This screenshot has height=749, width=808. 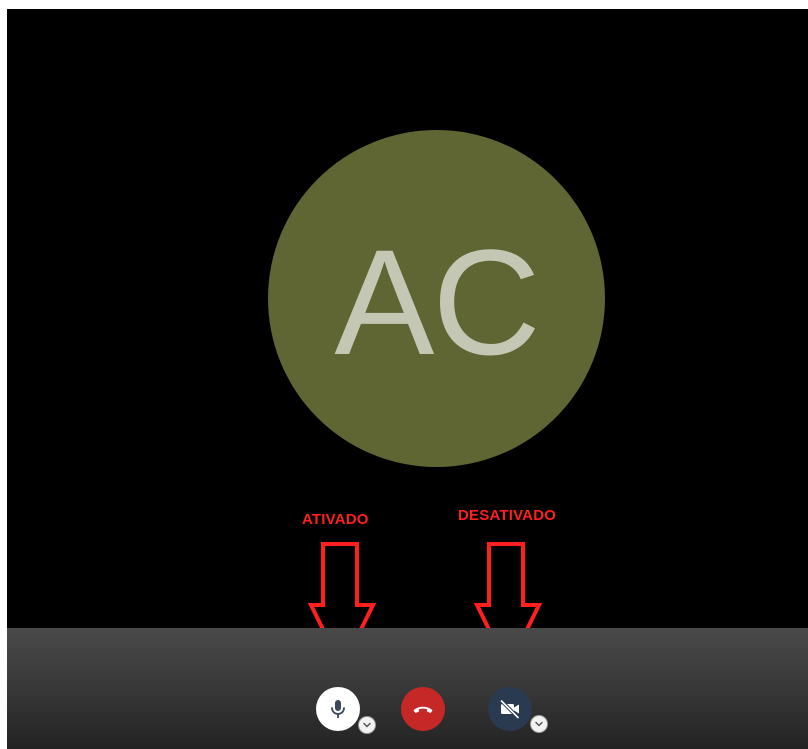 I want to click on microphone-icon, so click(x=338, y=709).